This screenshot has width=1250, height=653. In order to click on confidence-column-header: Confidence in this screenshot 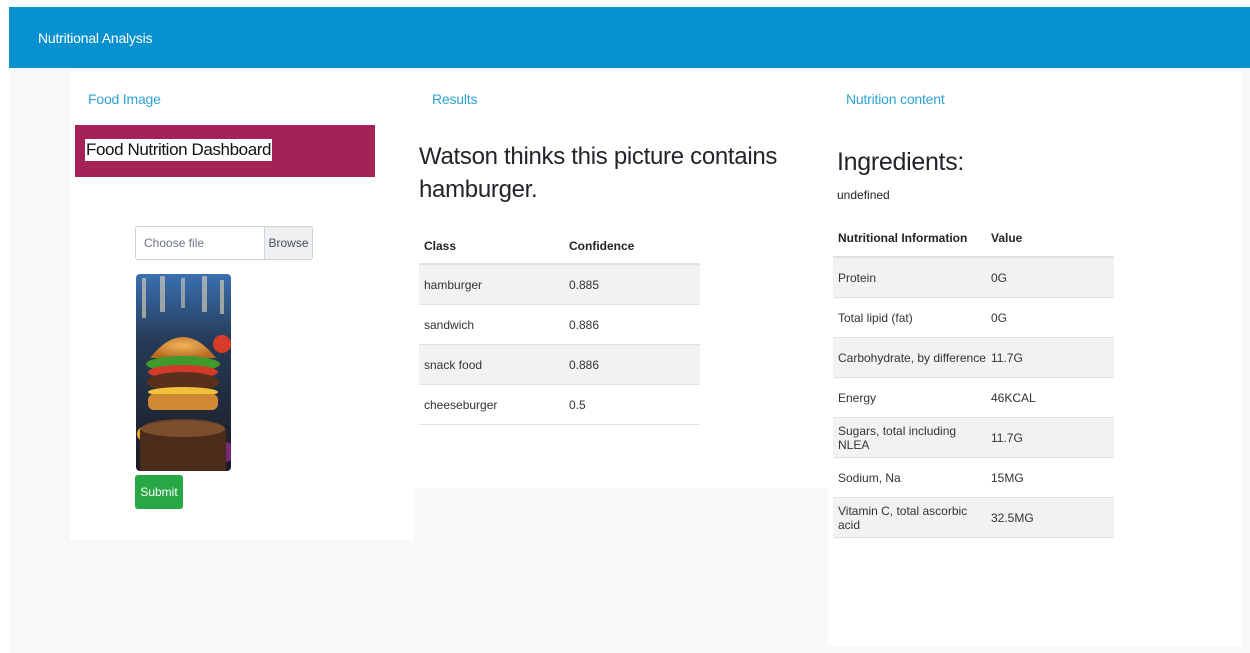, I will do `click(632, 247)`.